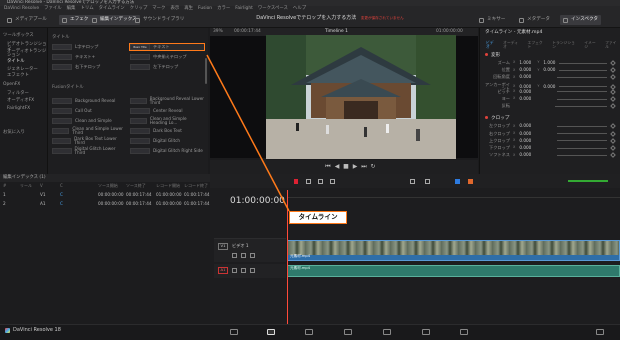  Describe the element at coordinates (108, 186) in the screenshot. I see `edit-index-column-header: ソース開始` at that location.